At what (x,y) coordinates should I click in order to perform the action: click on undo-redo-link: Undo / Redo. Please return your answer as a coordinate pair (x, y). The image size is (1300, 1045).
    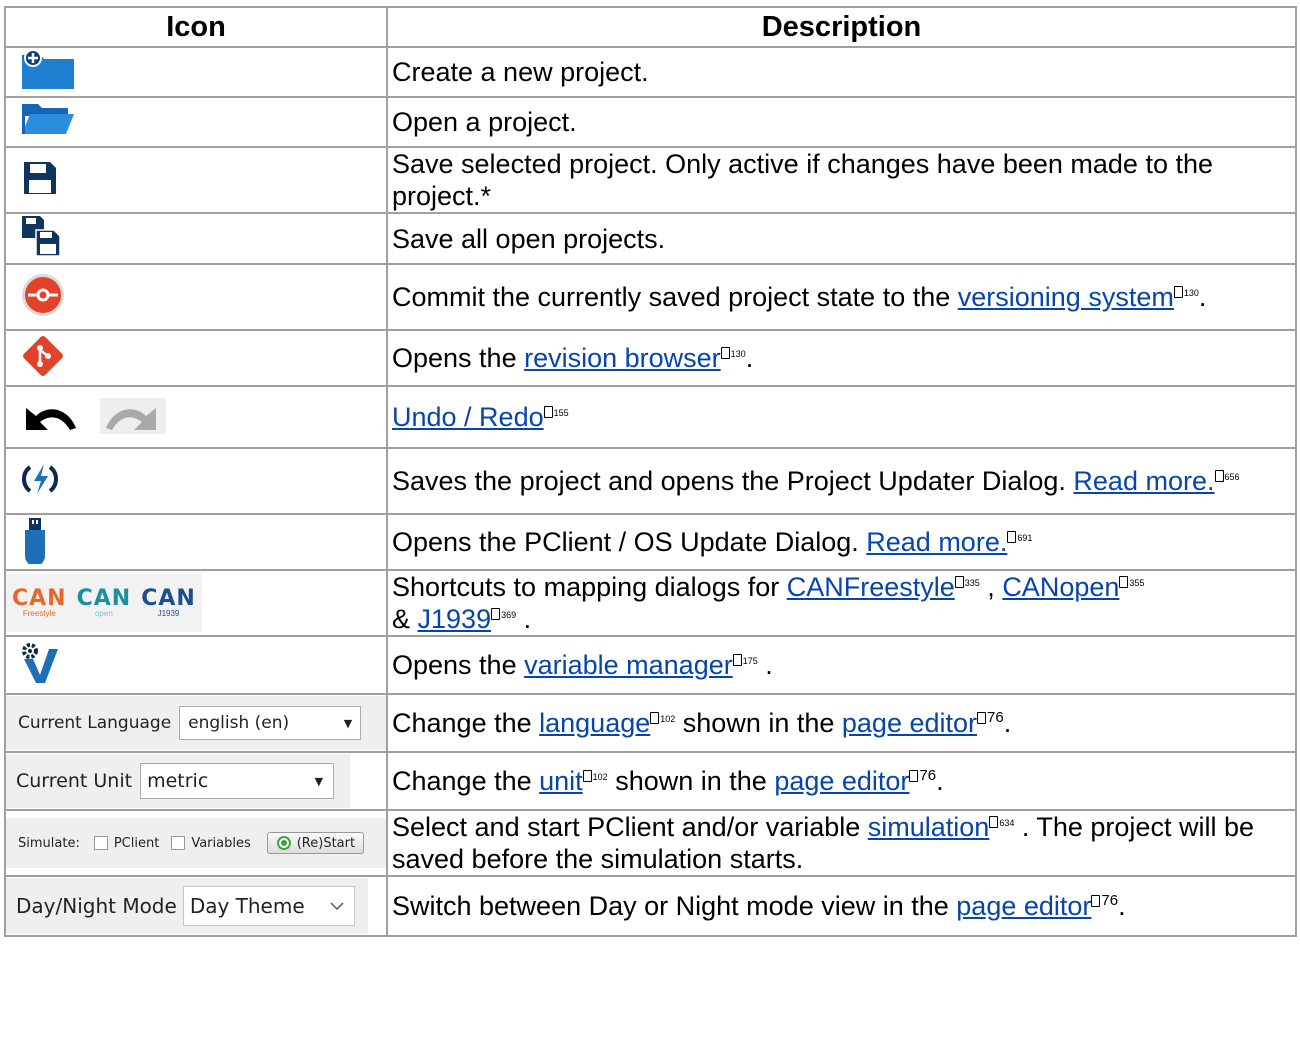
    Looking at the image, I should click on (468, 417).